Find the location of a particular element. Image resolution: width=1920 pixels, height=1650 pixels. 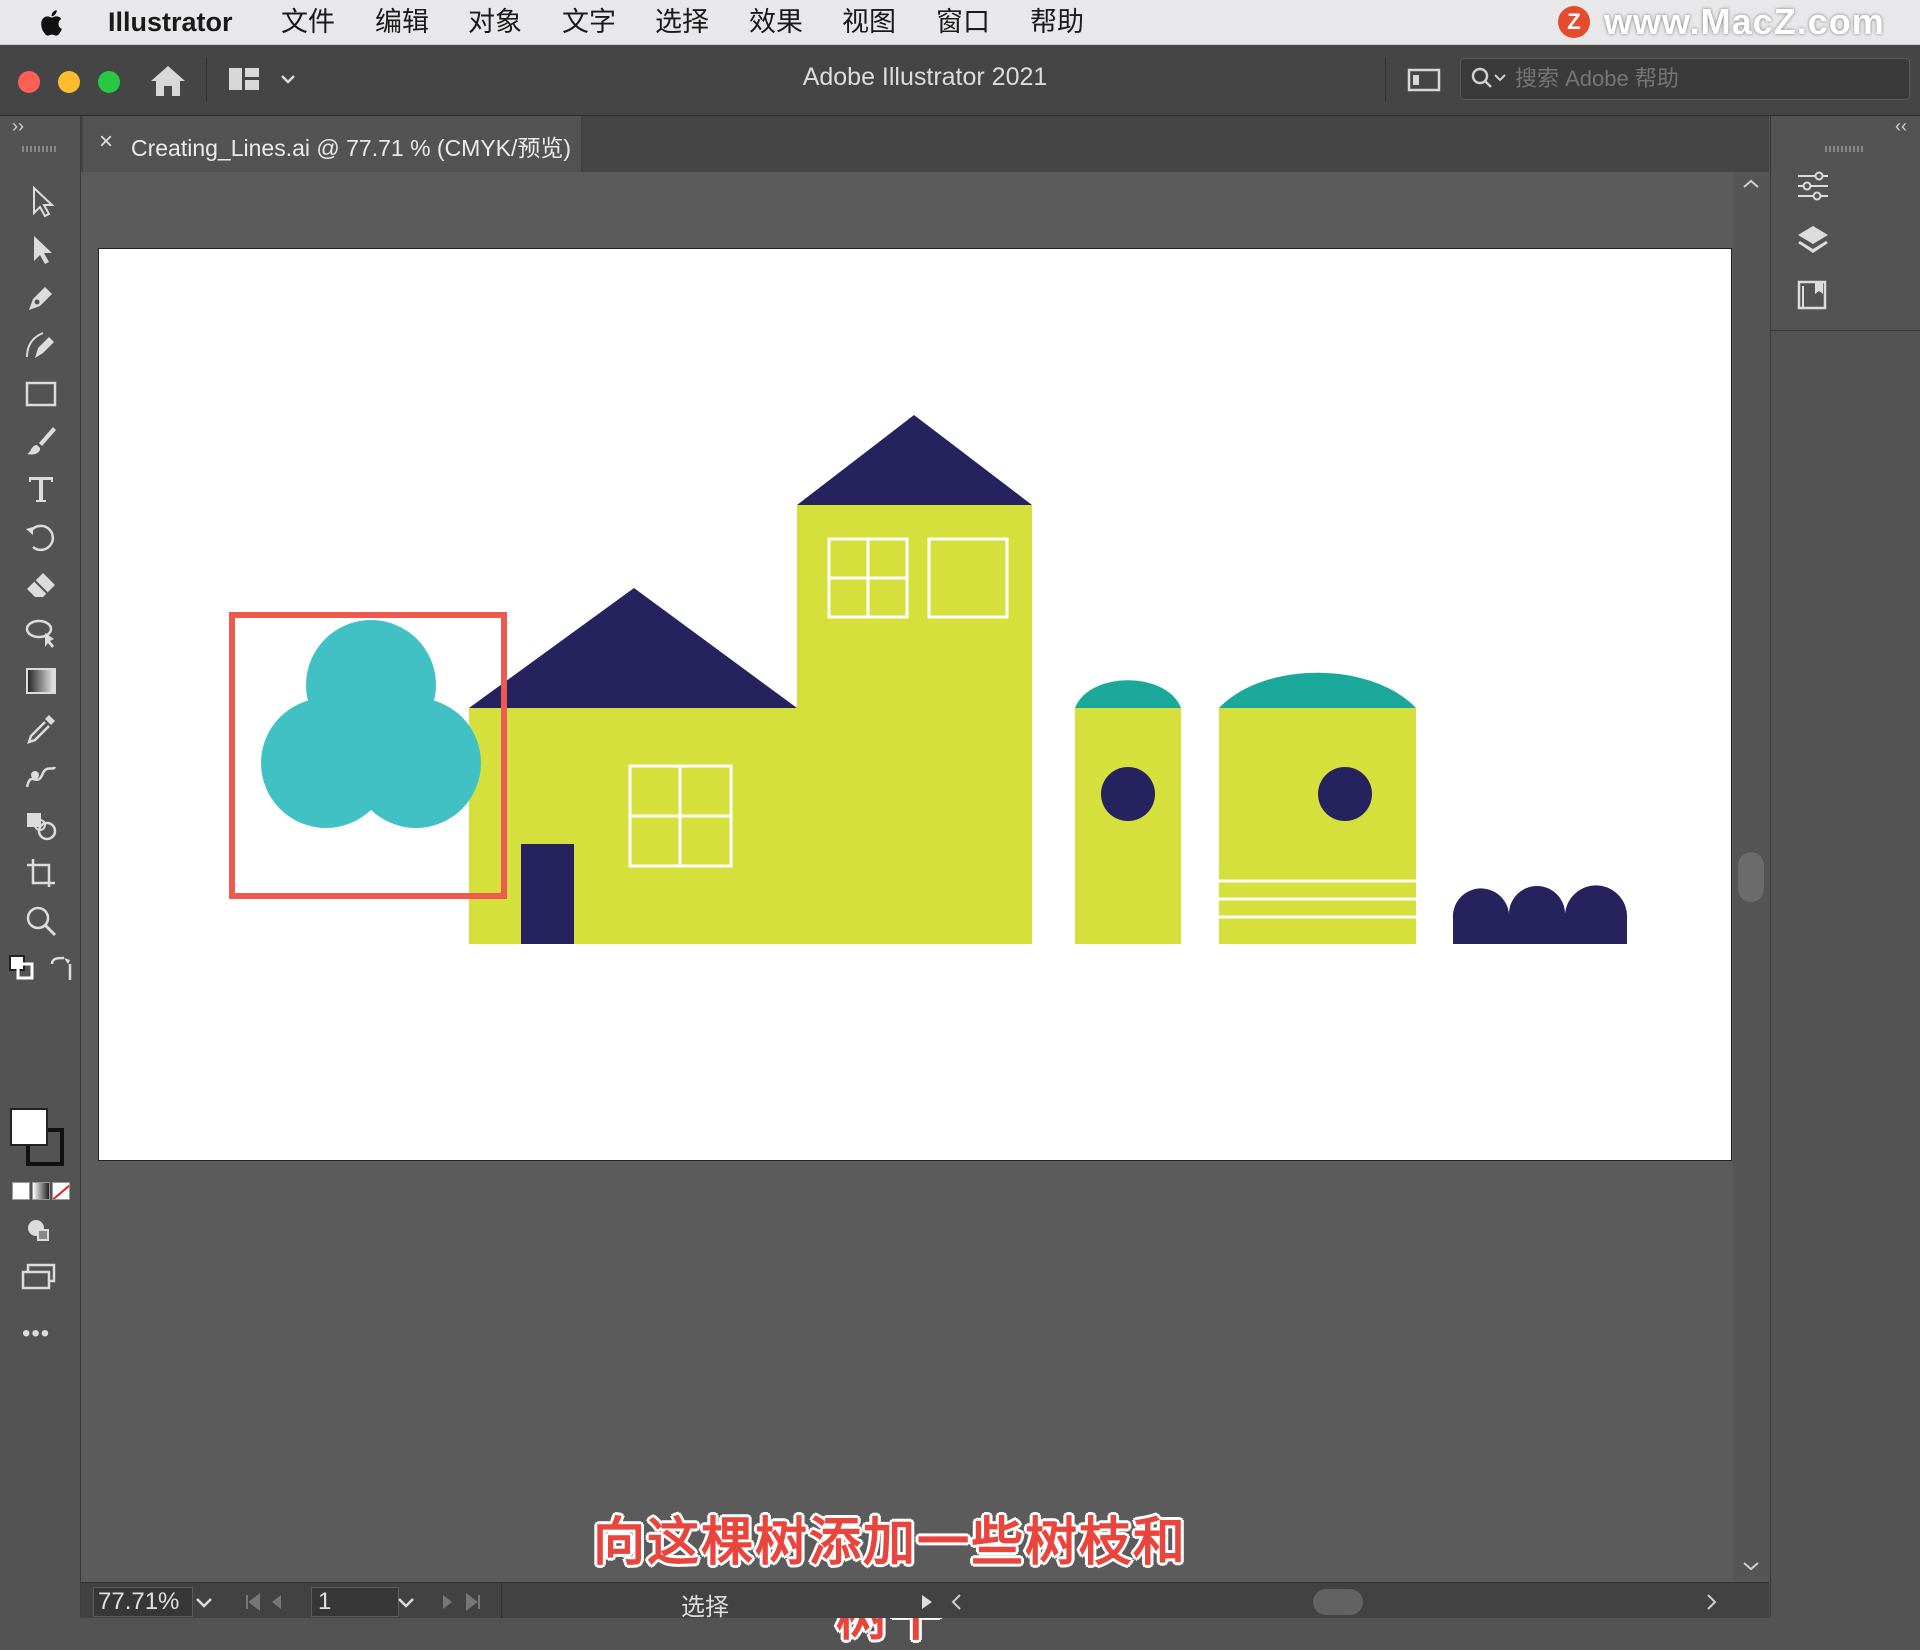

layers-panel-button is located at coordinates (1813, 240).